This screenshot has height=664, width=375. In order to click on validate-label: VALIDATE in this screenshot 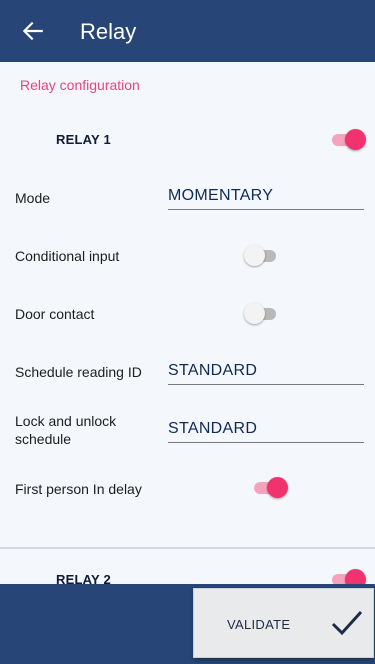, I will do `click(259, 624)`.